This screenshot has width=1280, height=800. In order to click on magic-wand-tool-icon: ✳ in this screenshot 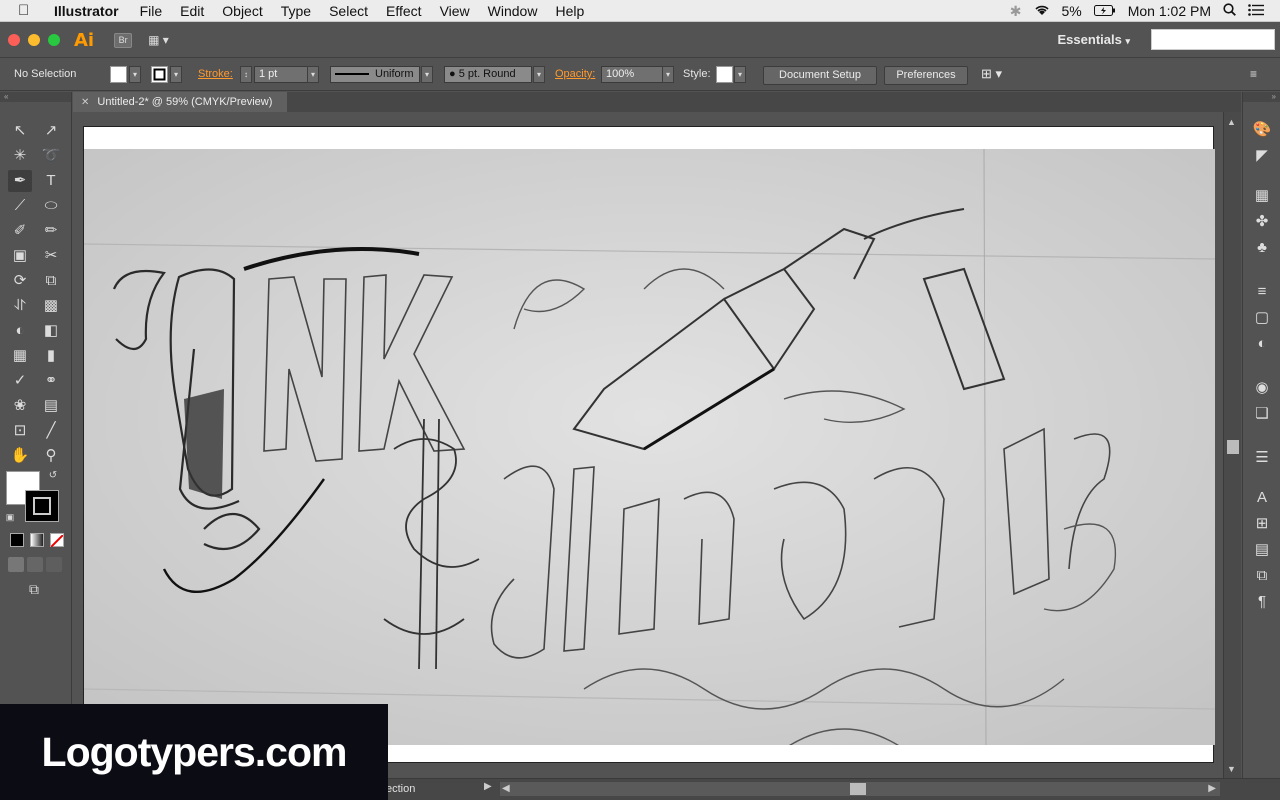, I will do `click(20, 156)`.